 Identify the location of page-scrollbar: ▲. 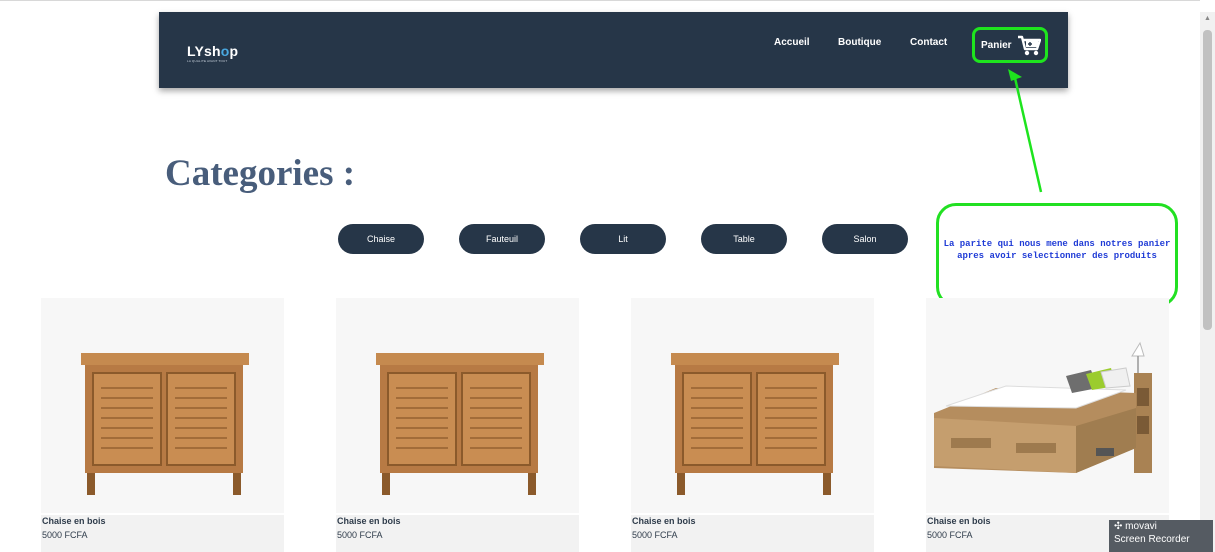
(1207, 282).